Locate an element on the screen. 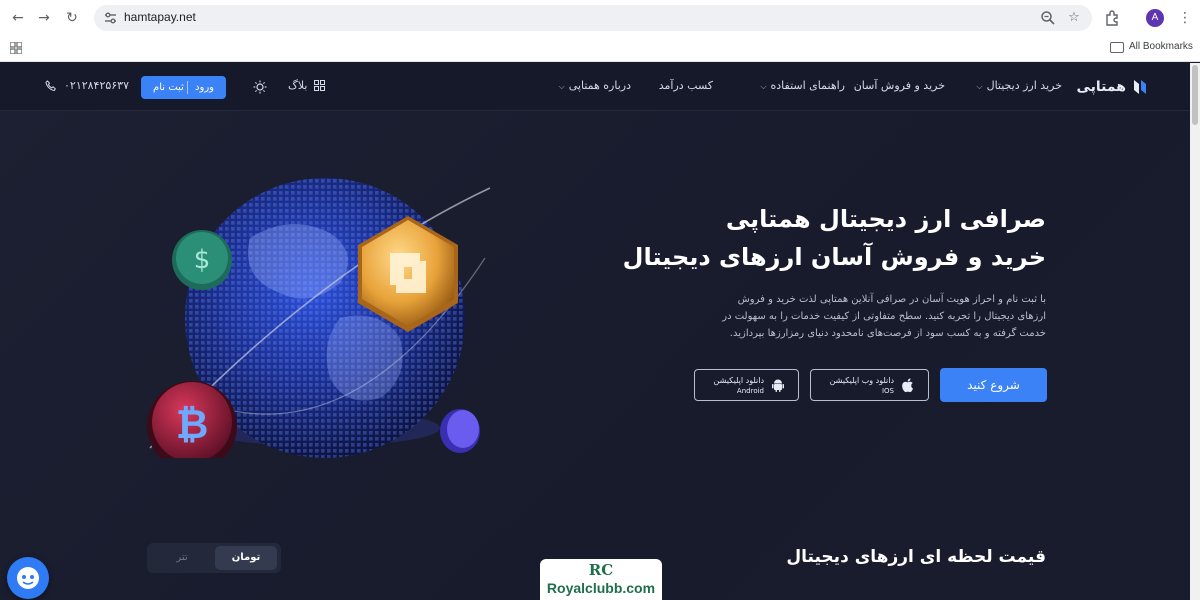  menu-about-label: درباره همتاپی is located at coordinates (599, 85).